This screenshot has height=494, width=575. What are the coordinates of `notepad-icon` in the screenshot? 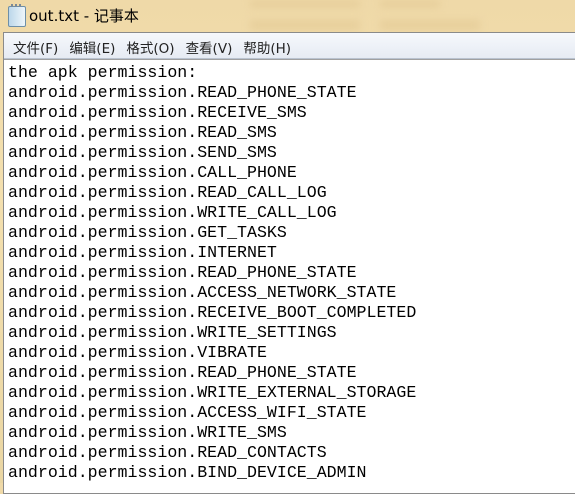 It's located at (17, 15).